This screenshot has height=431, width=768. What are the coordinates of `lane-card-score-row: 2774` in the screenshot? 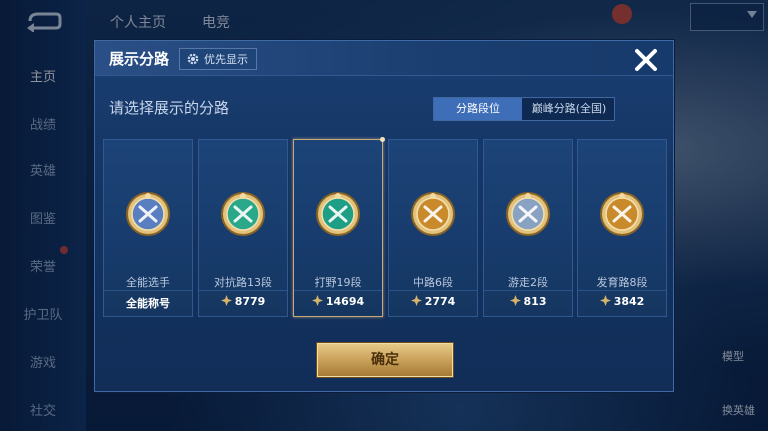 It's located at (433, 301).